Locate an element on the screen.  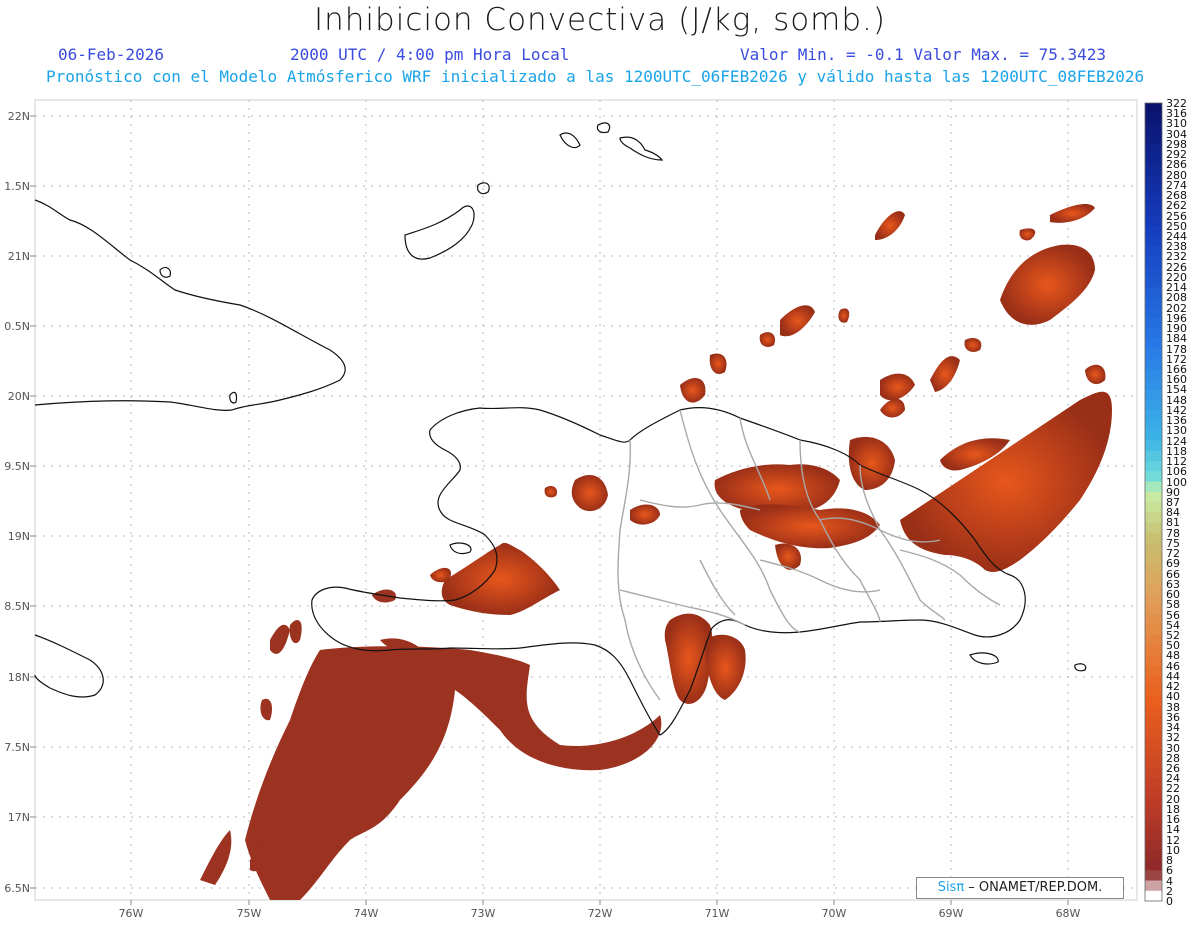
credit-text: – ONAMET/REP.DOM. is located at coordinates (1033, 887).